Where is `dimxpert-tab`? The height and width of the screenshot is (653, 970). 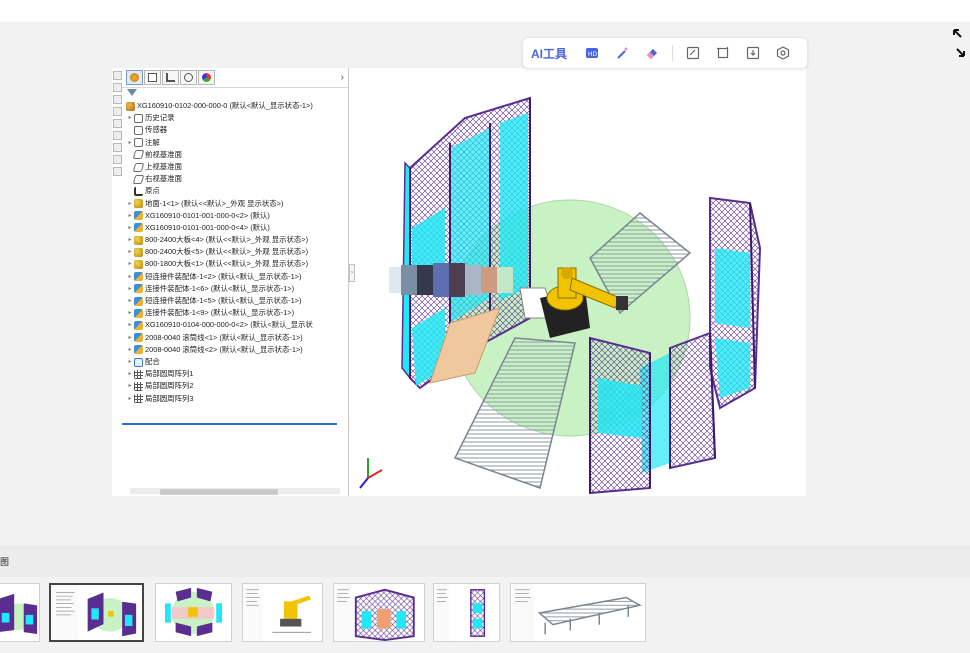 dimxpert-tab is located at coordinates (188, 77).